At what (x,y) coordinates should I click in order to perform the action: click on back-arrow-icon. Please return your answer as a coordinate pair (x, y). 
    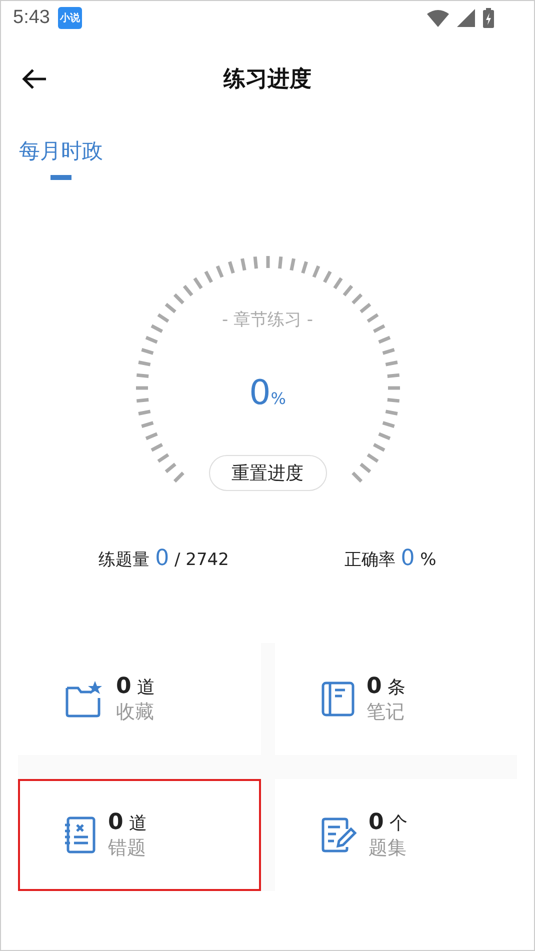
    Looking at the image, I should click on (34, 79).